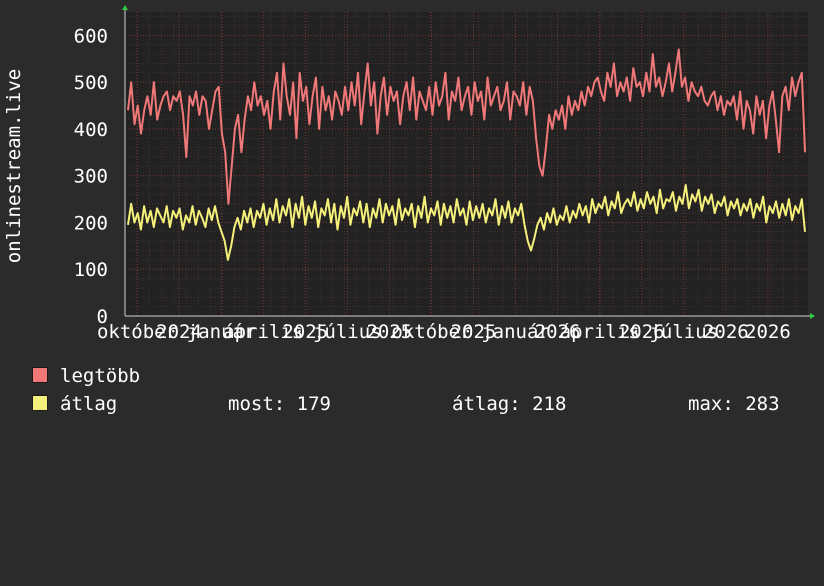  Describe the element at coordinates (125, 7) in the screenshot. I see `y-axis-arrow-icon` at that location.